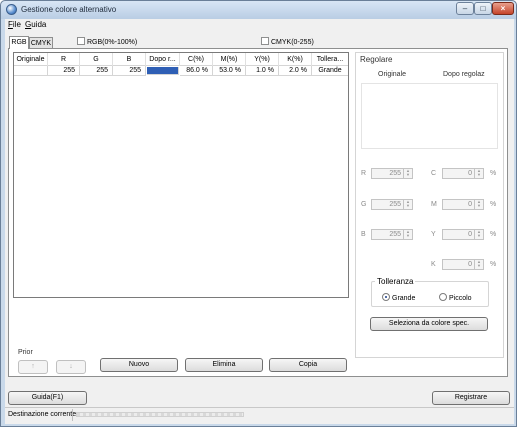 This screenshot has width=517, height=427. I want to click on cell-y: 1.0 %, so click(262, 71).